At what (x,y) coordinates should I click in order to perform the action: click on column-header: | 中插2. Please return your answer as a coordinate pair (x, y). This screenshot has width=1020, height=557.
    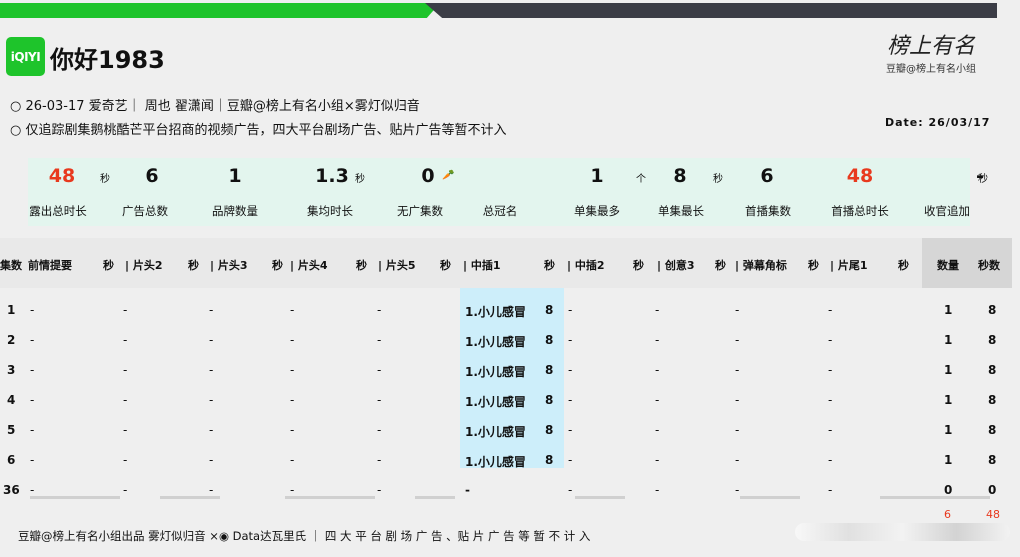
    Looking at the image, I should click on (586, 265).